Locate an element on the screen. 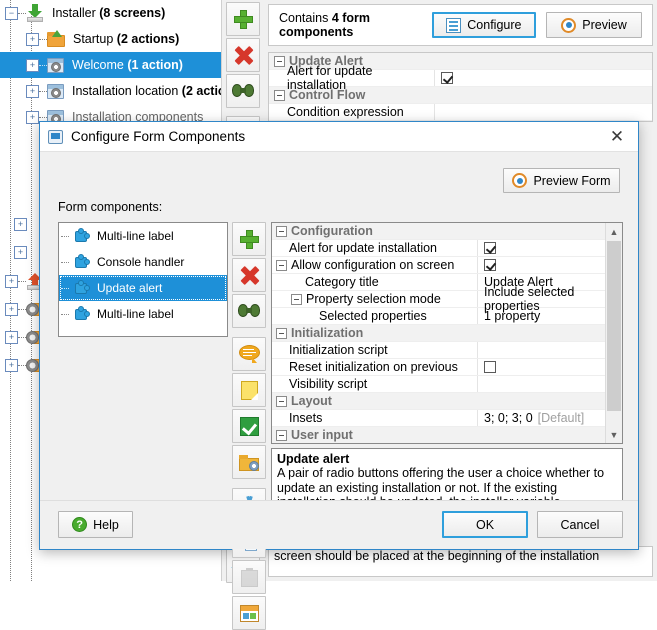  note-button is located at coordinates (249, 390).